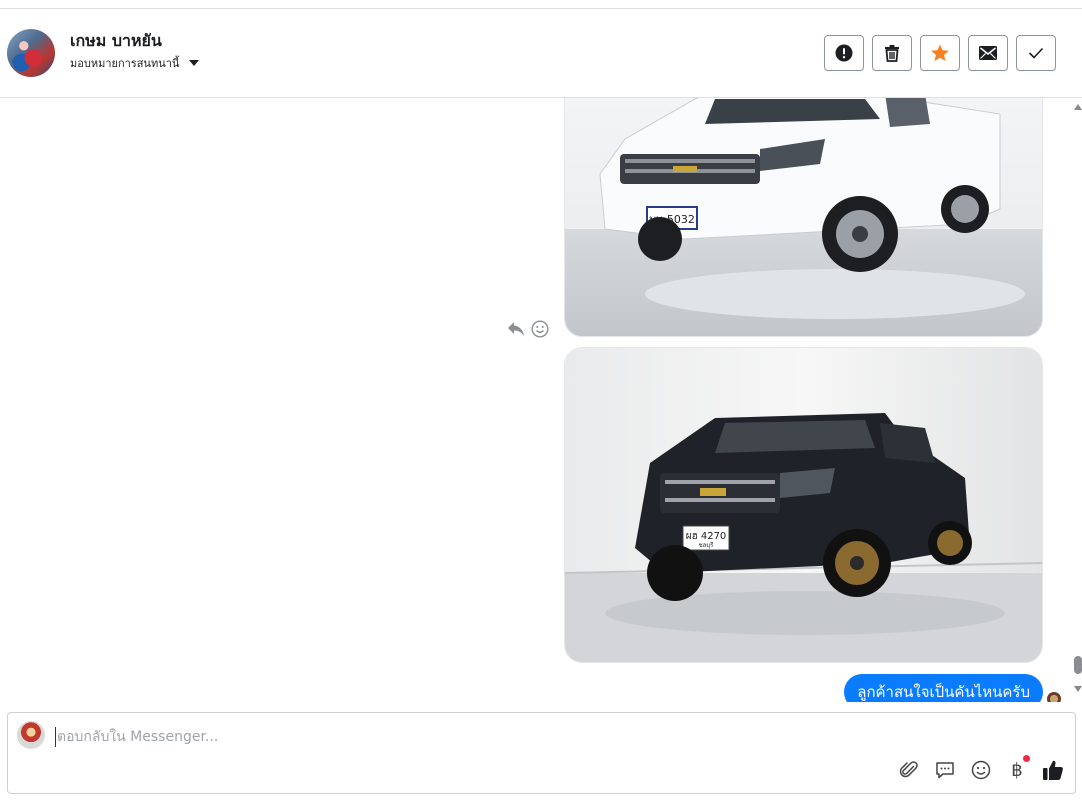 The height and width of the screenshot is (805, 1082). What do you see at coordinates (194, 63) in the screenshot?
I see `caret-down-icon` at bounding box center [194, 63].